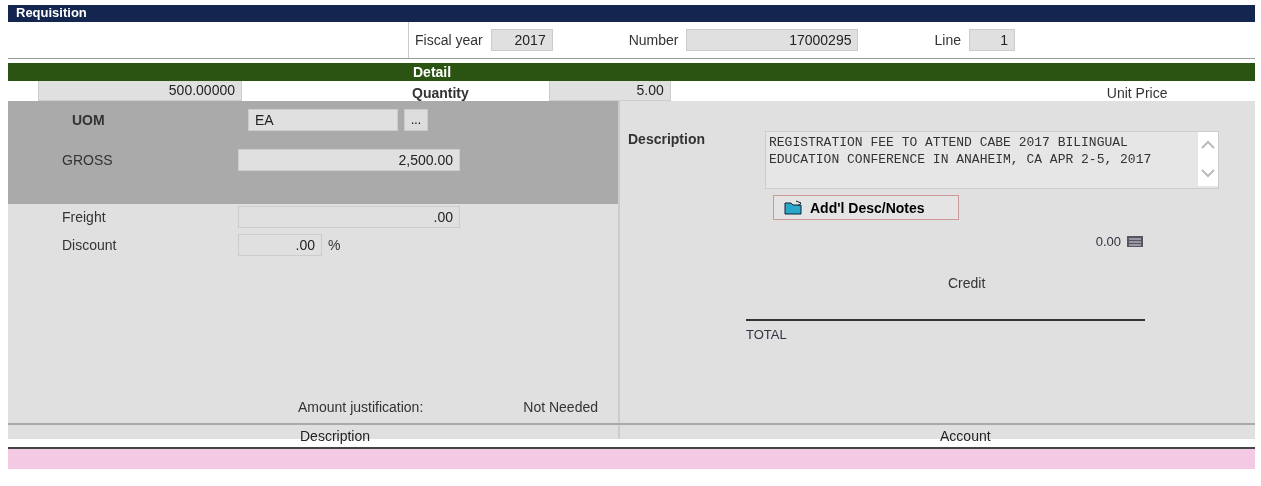 Image resolution: width=1261 pixels, height=486 pixels. What do you see at coordinates (440, 93) in the screenshot?
I see `field-label: Quantity` at bounding box center [440, 93].